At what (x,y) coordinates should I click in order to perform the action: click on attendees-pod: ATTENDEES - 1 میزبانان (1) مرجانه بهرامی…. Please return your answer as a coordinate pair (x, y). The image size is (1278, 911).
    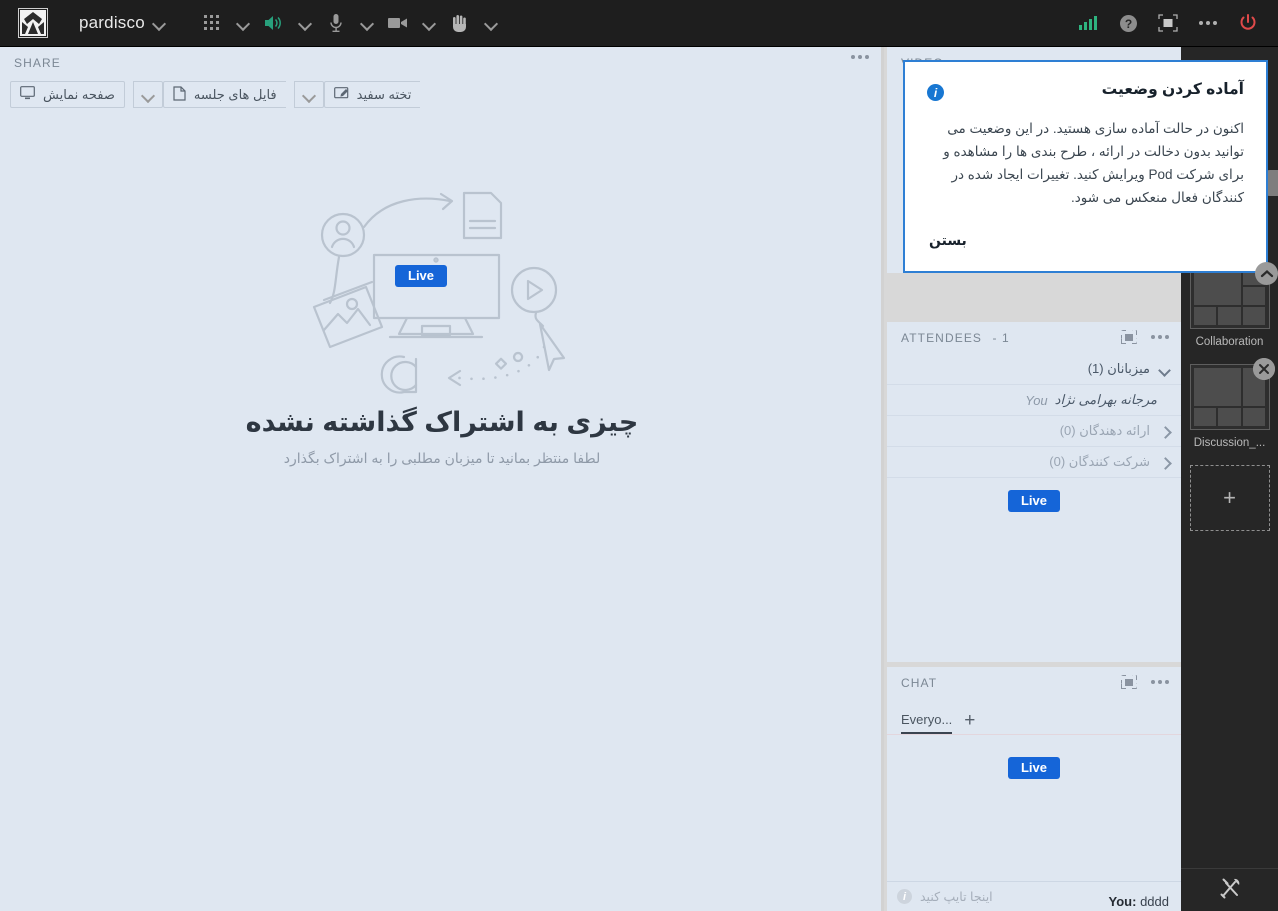
    Looking at the image, I should click on (1034, 492).